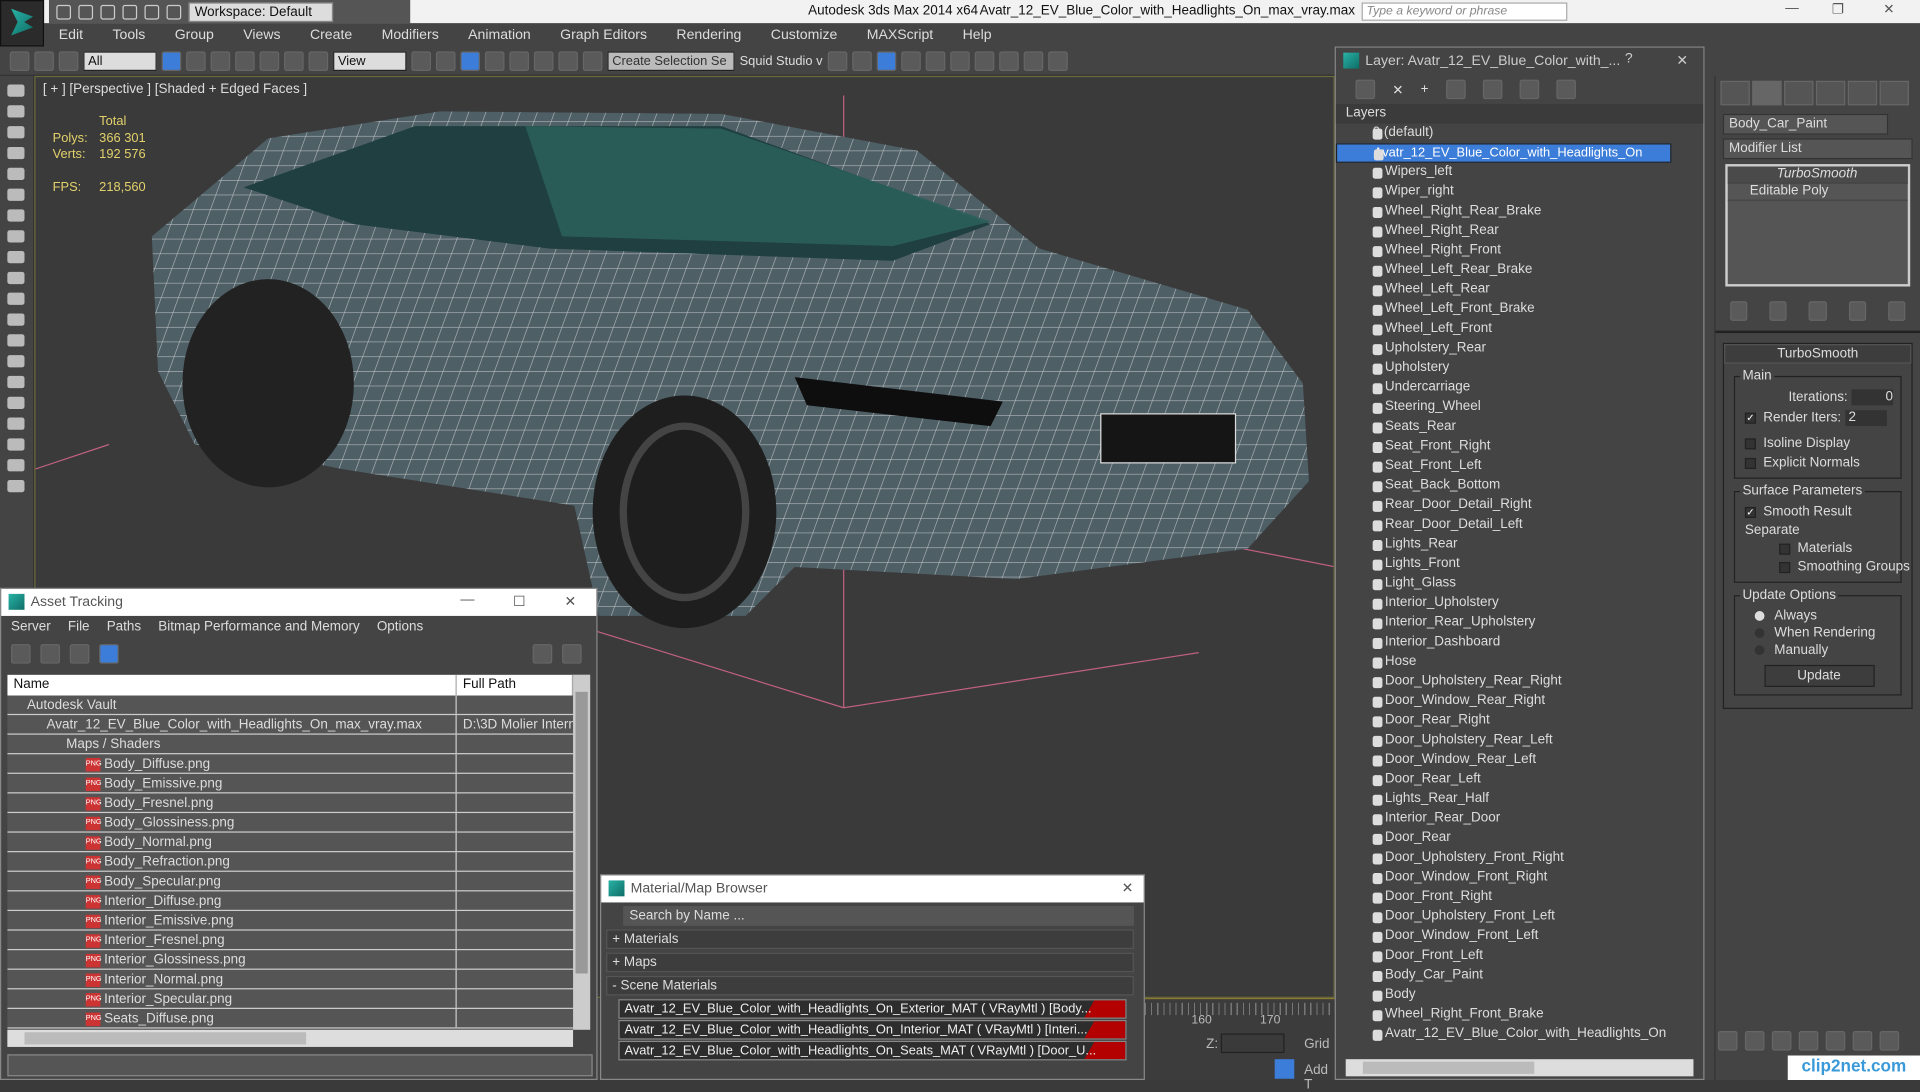  Describe the element at coordinates (1785, 549) in the screenshot. I see `materials-checkbox` at that location.